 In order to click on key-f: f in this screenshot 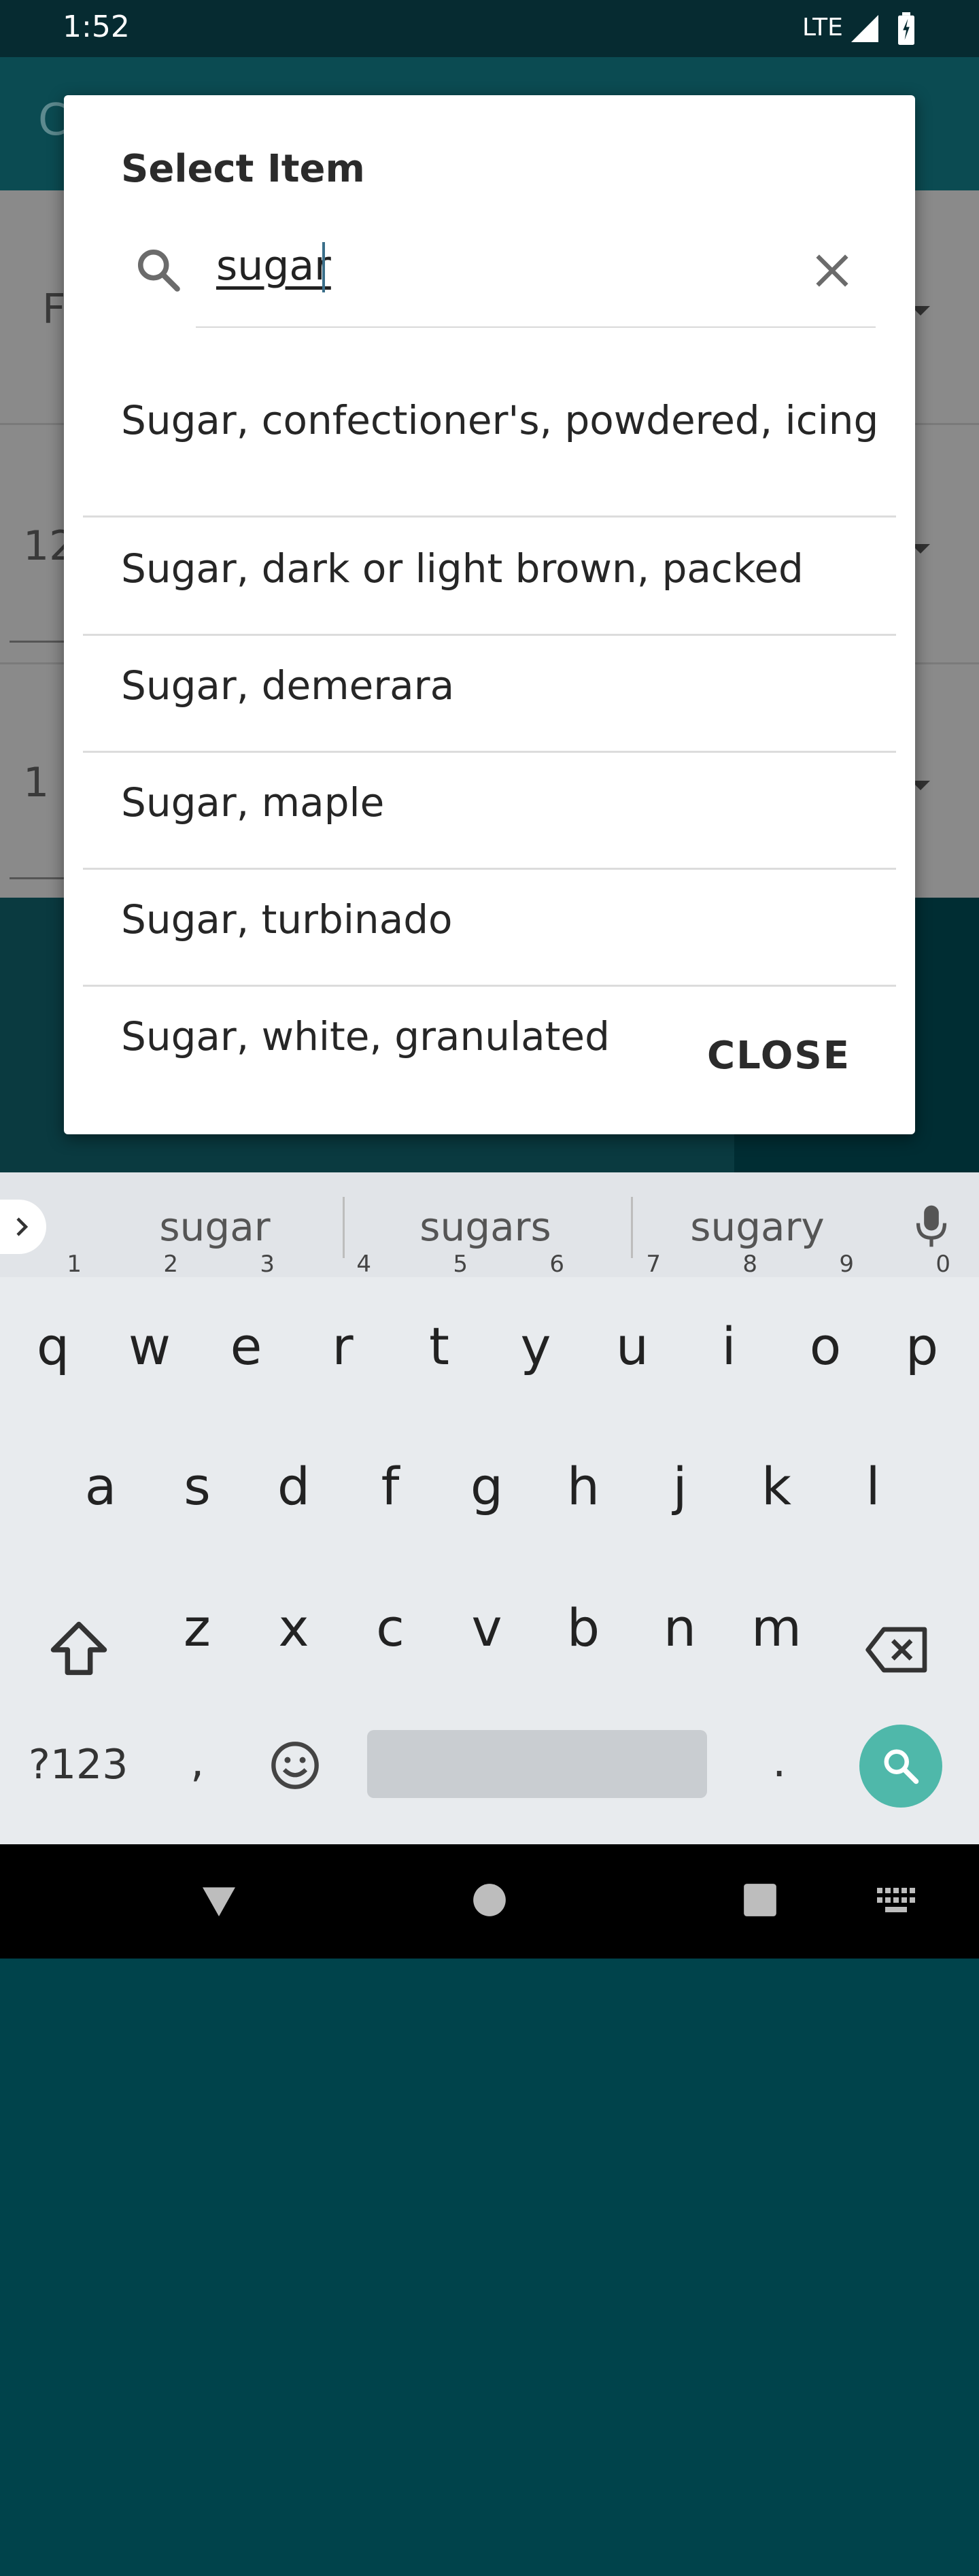, I will do `click(390, 1486)`.